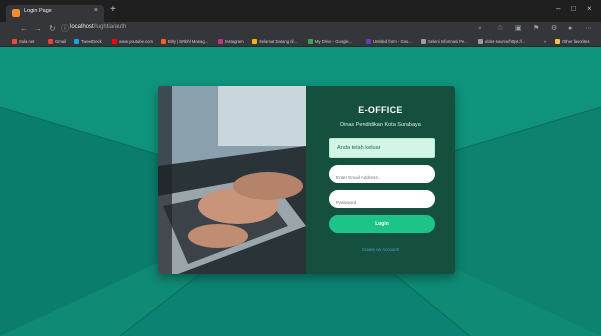 This screenshot has height=336, width=601. I want to click on maximize-button: □, so click(573, 8).